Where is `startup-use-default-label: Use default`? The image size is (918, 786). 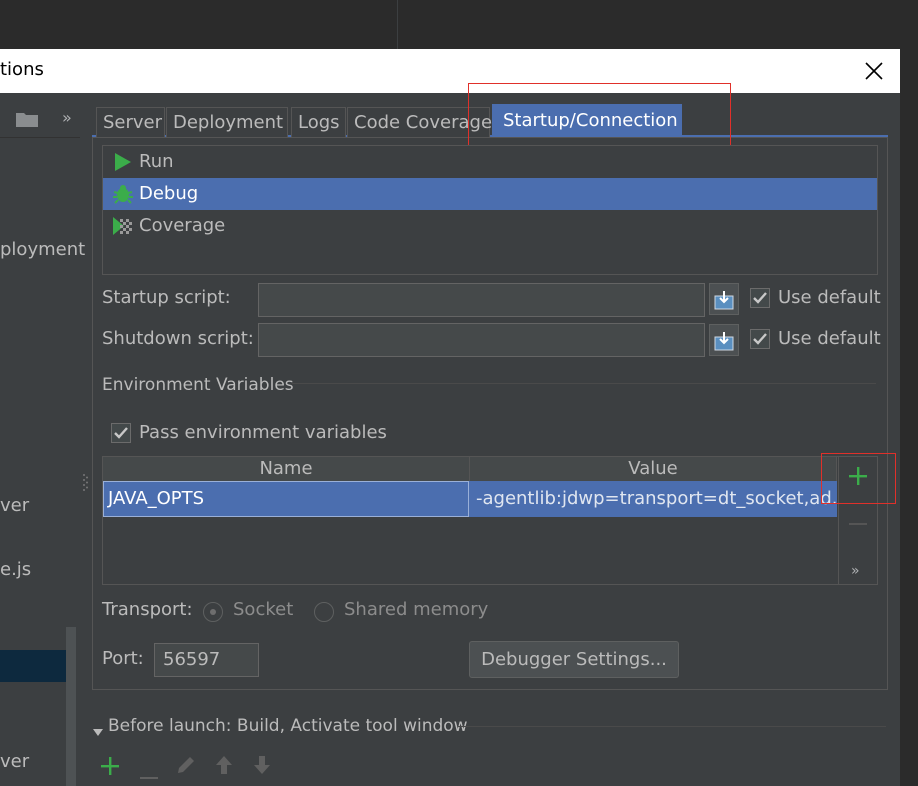 startup-use-default-label: Use default is located at coordinates (829, 297).